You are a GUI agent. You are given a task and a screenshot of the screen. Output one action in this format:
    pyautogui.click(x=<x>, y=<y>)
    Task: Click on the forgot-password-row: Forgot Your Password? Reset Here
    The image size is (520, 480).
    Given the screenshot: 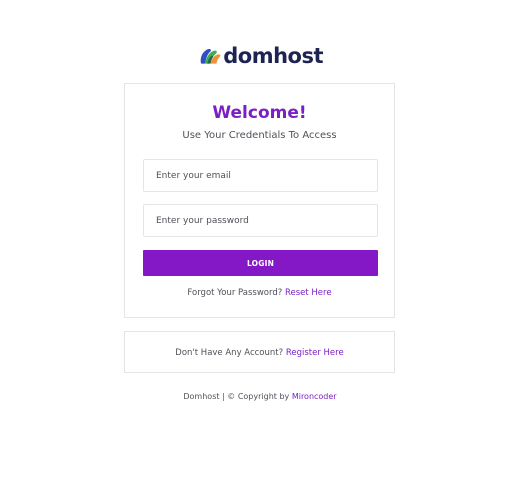 What is the action you would take?
    pyautogui.click(x=259, y=293)
    